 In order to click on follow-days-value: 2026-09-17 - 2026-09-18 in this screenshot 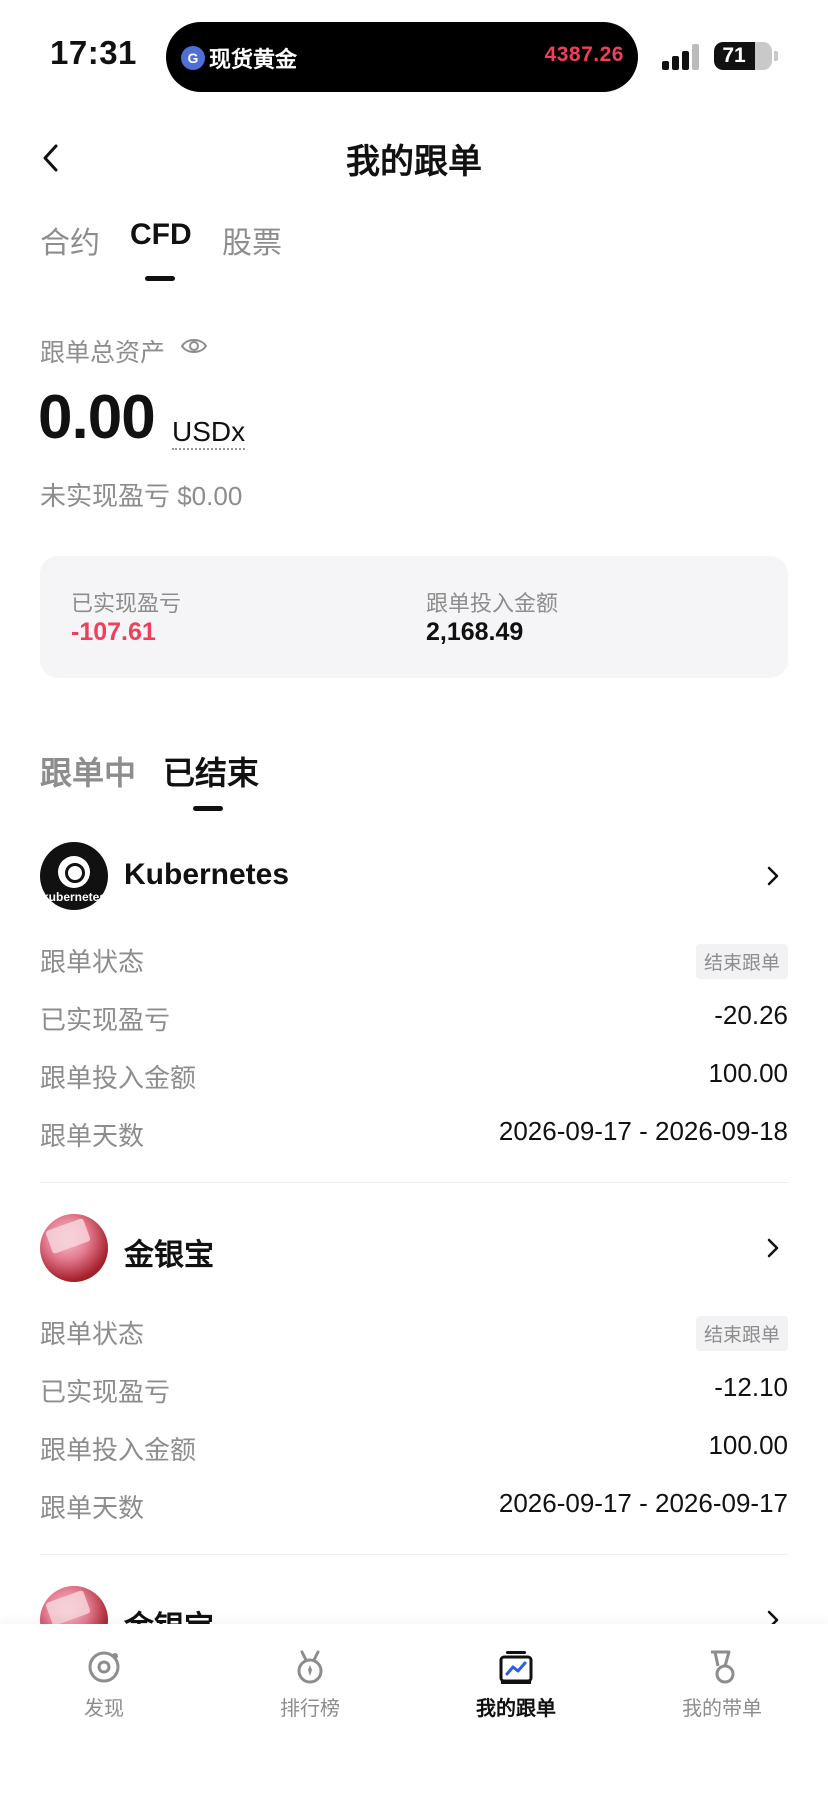, I will do `click(643, 1131)`.